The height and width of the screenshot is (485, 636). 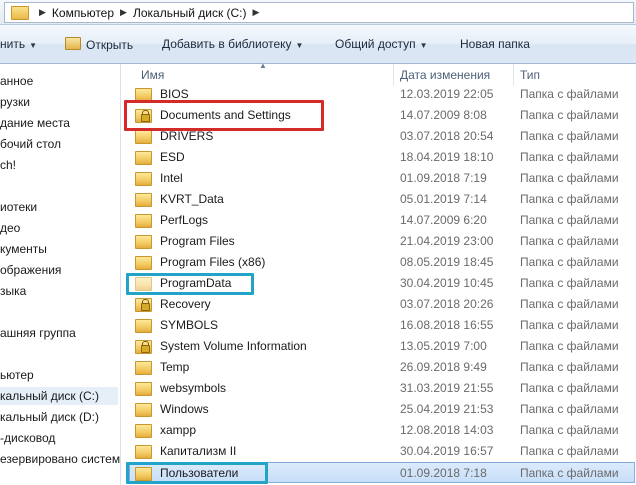 What do you see at coordinates (83, 13) in the screenshot?
I see `breadcrumb-computer: Компьютер` at bounding box center [83, 13].